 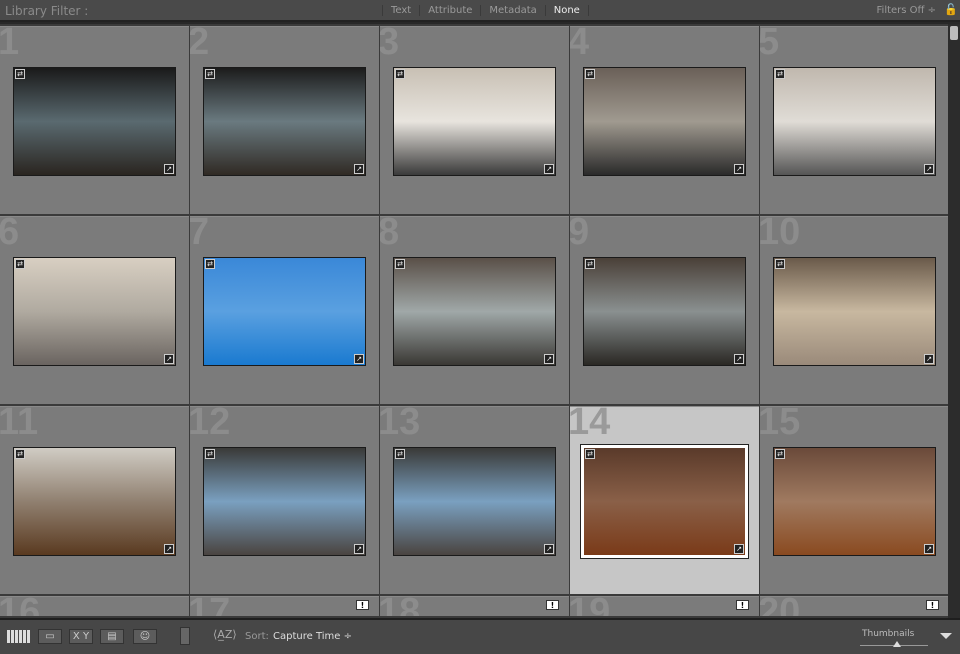 What do you see at coordinates (512, 10) in the screenshot?
I see `filter-tab-metadata: Metadata` at bounding box center [512, 10].